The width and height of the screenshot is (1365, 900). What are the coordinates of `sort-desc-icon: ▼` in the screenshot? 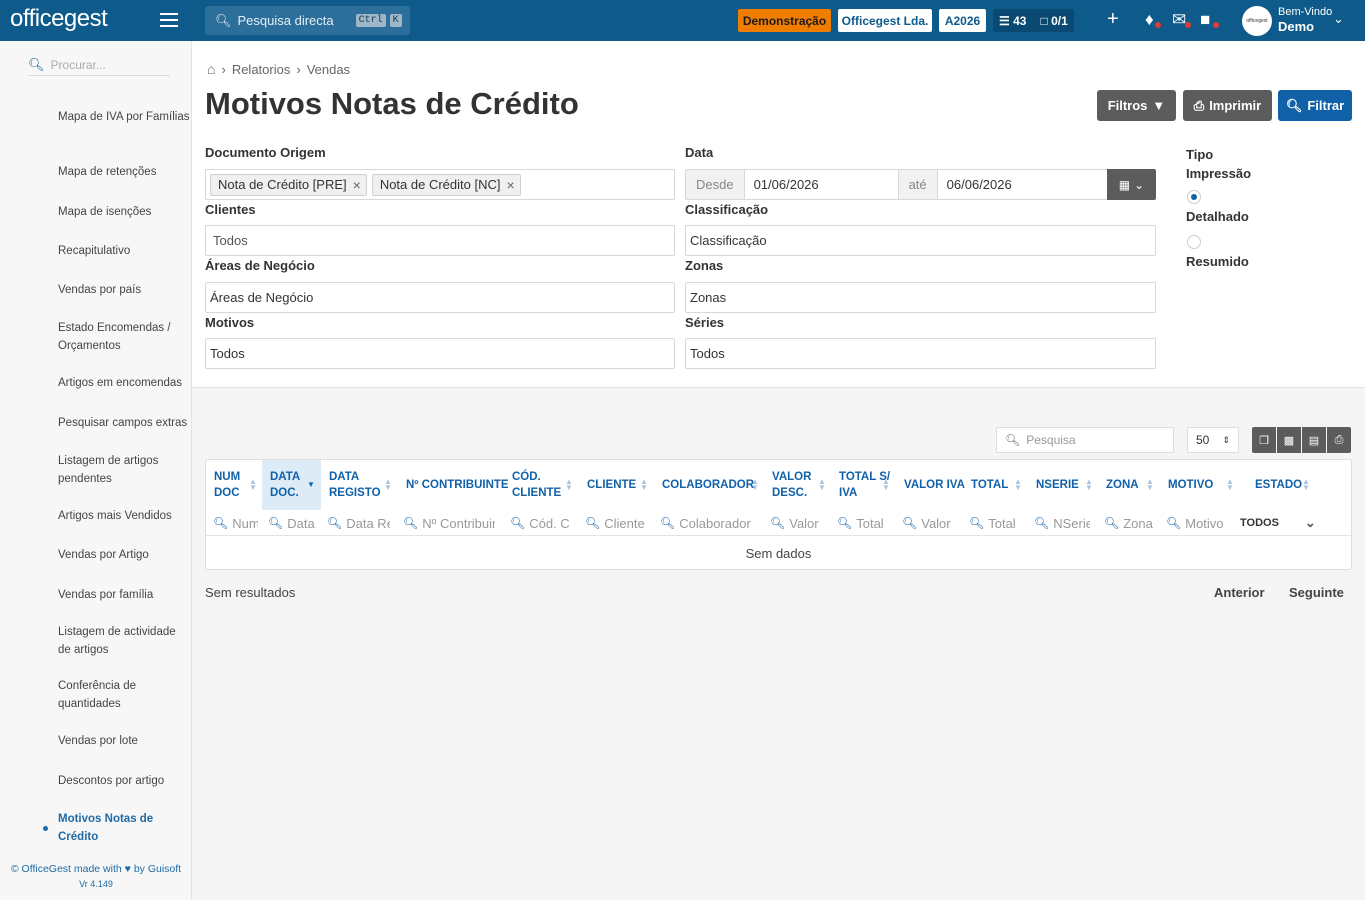 It's located at (311, 485).